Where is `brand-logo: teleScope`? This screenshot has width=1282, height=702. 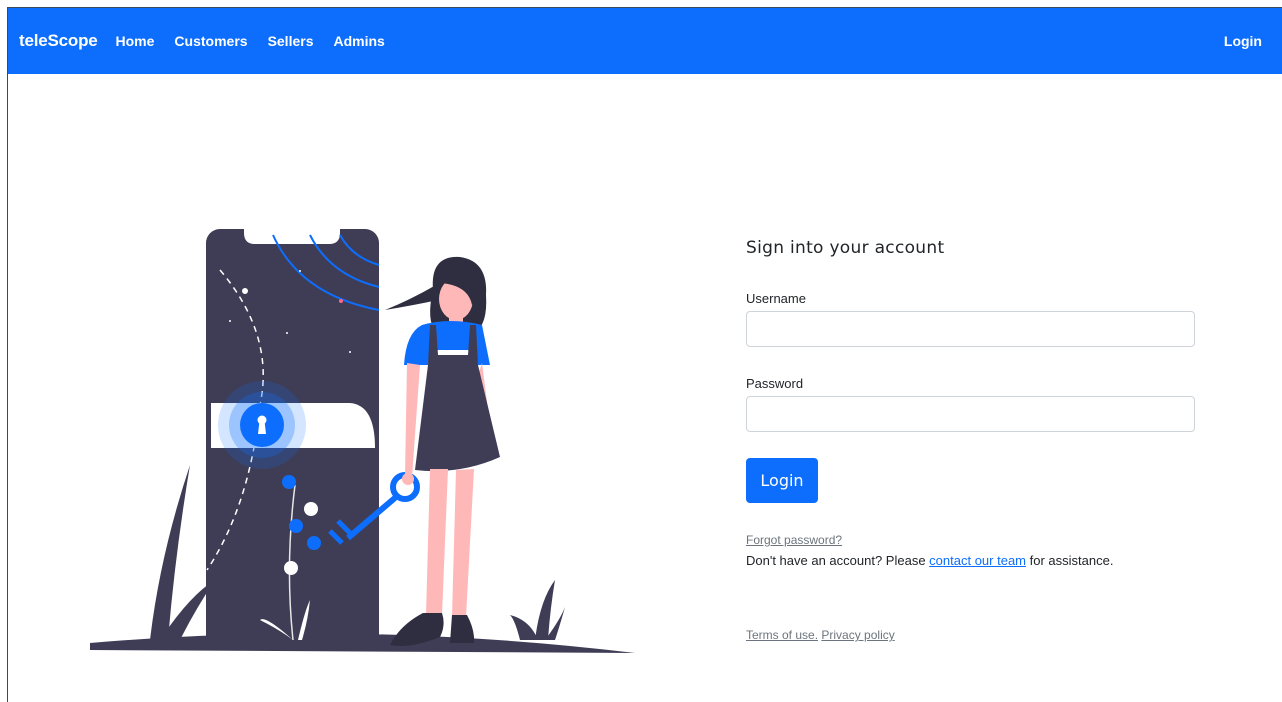 brand-logo: teleScope is located at coordinates (58, 41).